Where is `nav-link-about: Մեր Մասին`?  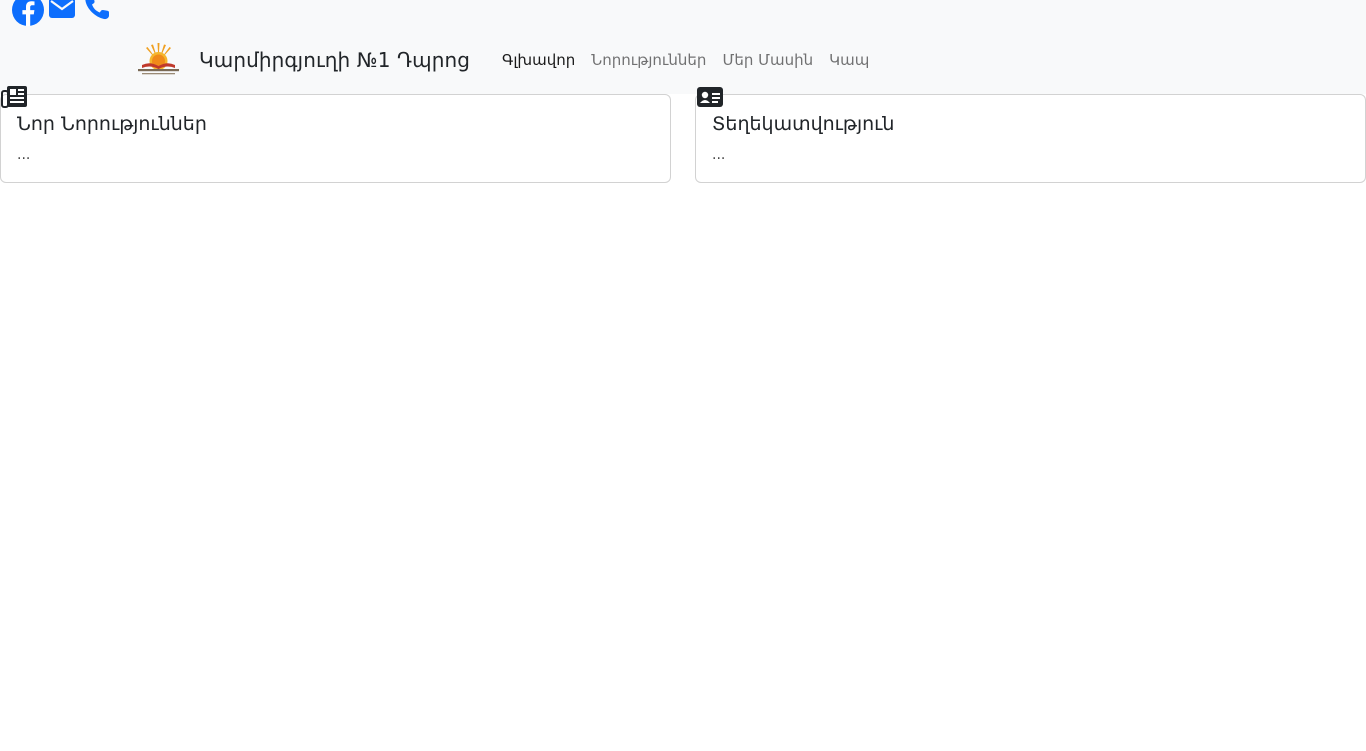 nav-link-about: Մեր Մասին is located at coordinates (767, 60).